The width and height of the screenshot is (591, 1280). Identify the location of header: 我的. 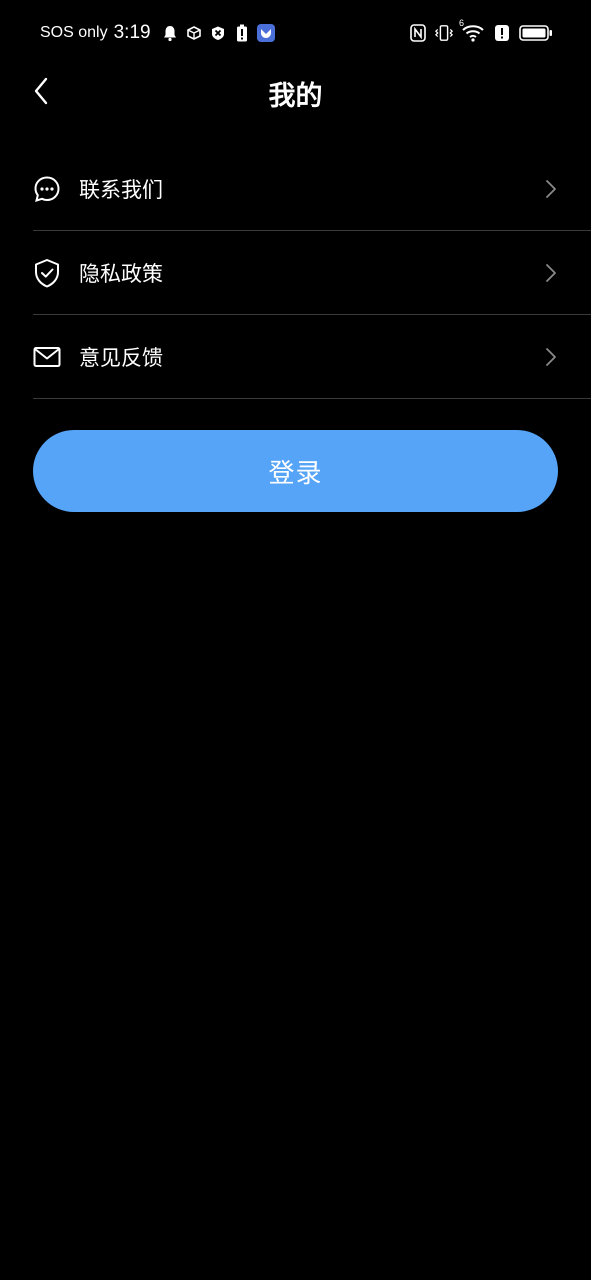
(295, 94).